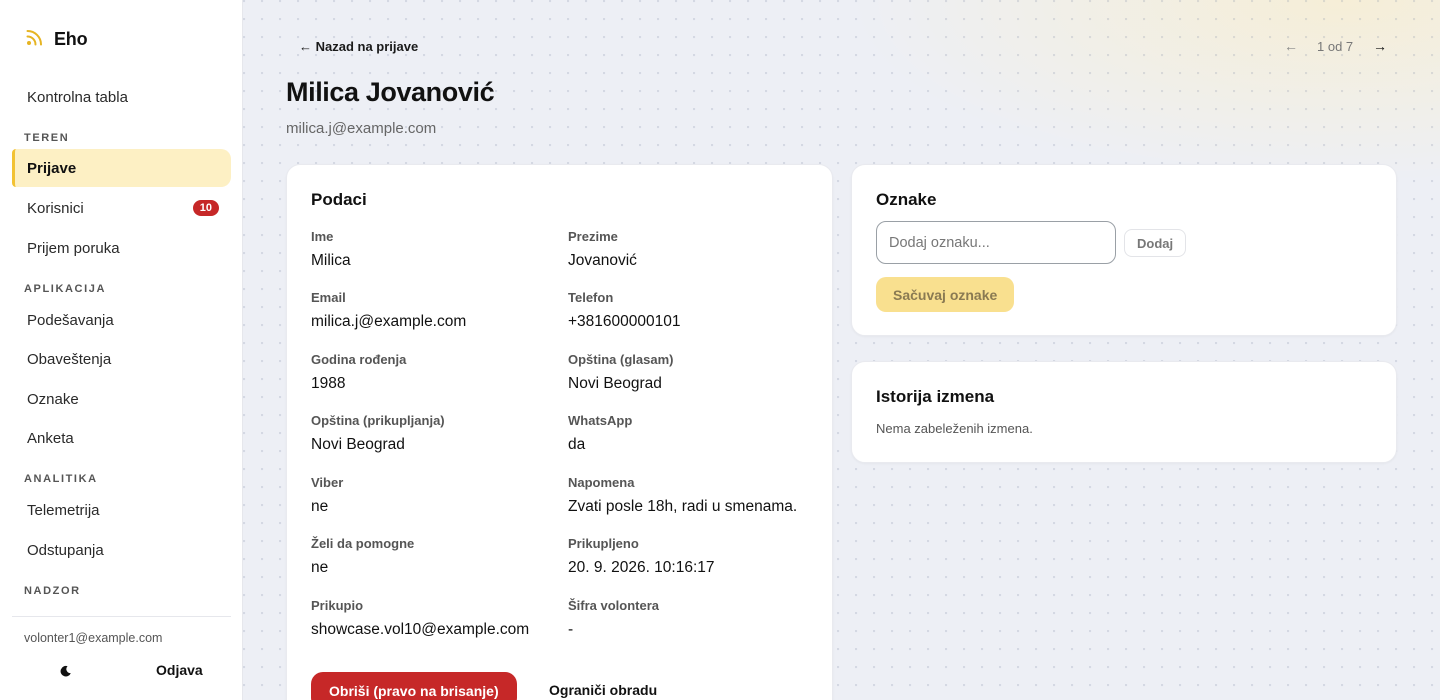 The height and width of the screenshot is (700, 1440). What do you see at coordinates (621, 359) in the screenshot?
I see `field-label: Opština (glasam)` at bounding box center [621, 359].